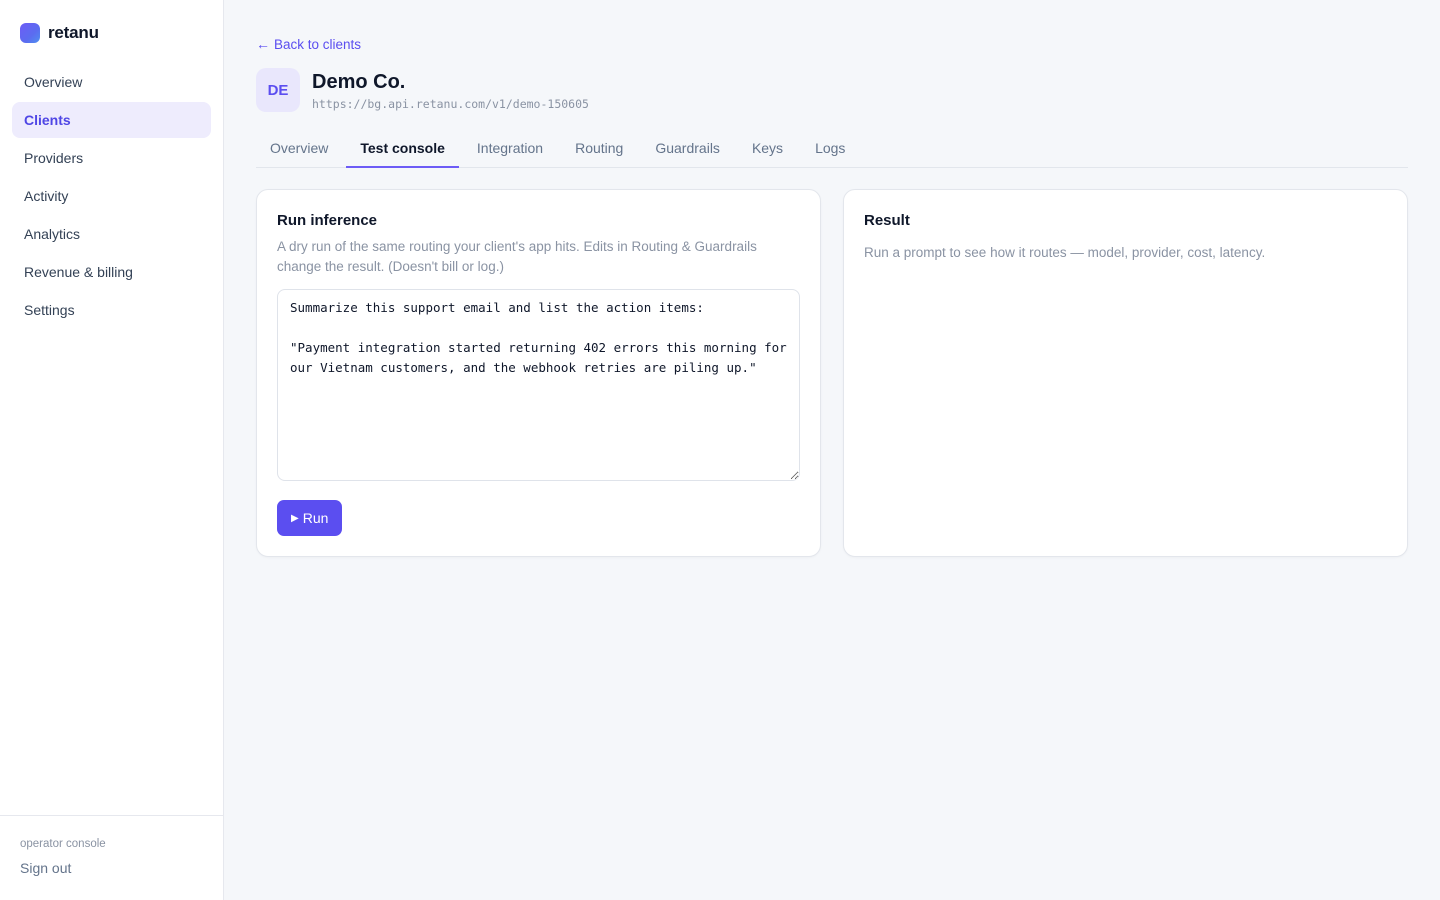 Image resolution: width=1440 pixels, height=900 pixels. Describe the element at coordinates (30, 33) in the screenshot. I see `brand-logo-icon` at that location.